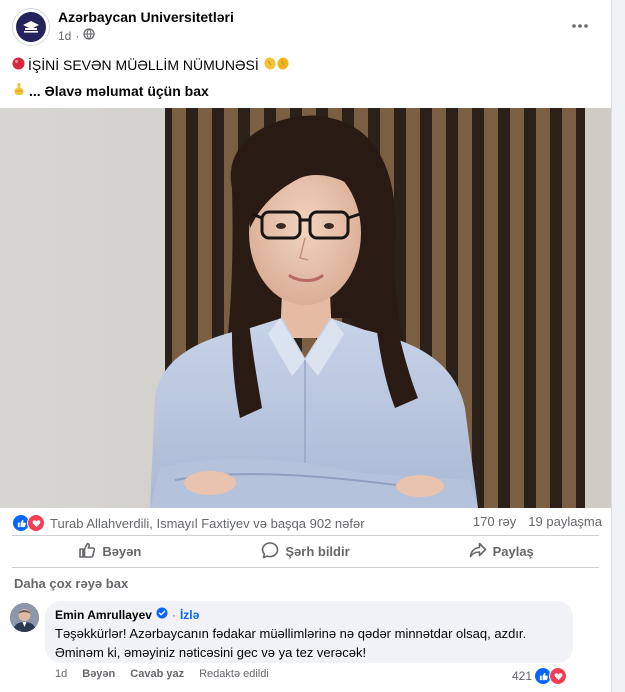 This screenshot has width=625, height=692. I want to click on post-header: Azərbaycan Universitetləri 1d ·, so click(307, 28).